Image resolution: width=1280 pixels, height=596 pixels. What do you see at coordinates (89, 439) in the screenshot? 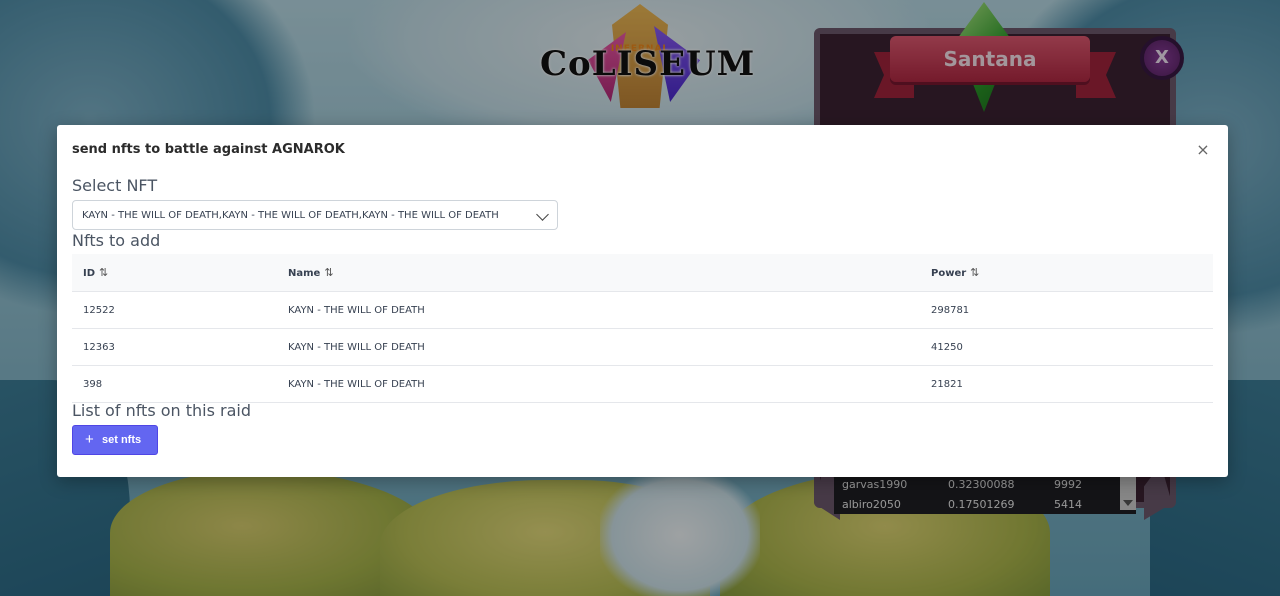
I see `plus-icon: +` at bounding box center [89, 439].